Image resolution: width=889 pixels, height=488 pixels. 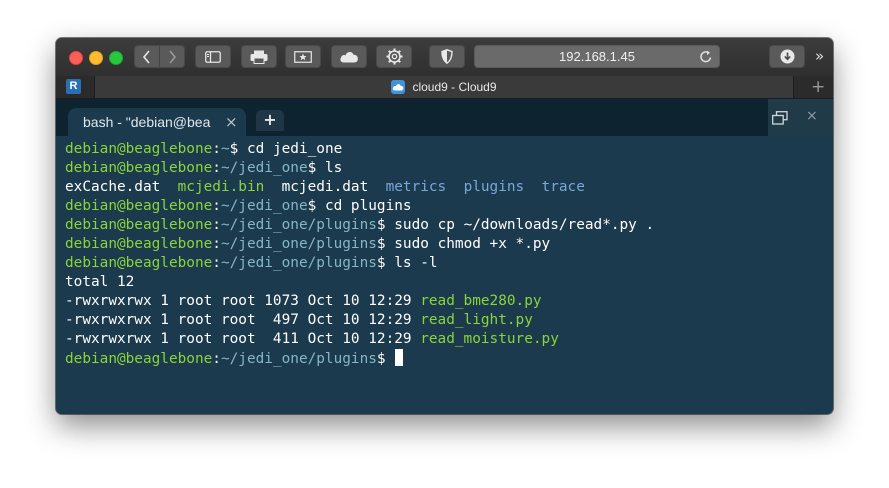 What do you see at coordinates (444, 117) in the screenshot?
I see `ide-tab-strip: bash - "debian@bea × + ×` at bounding box center [444, 117].